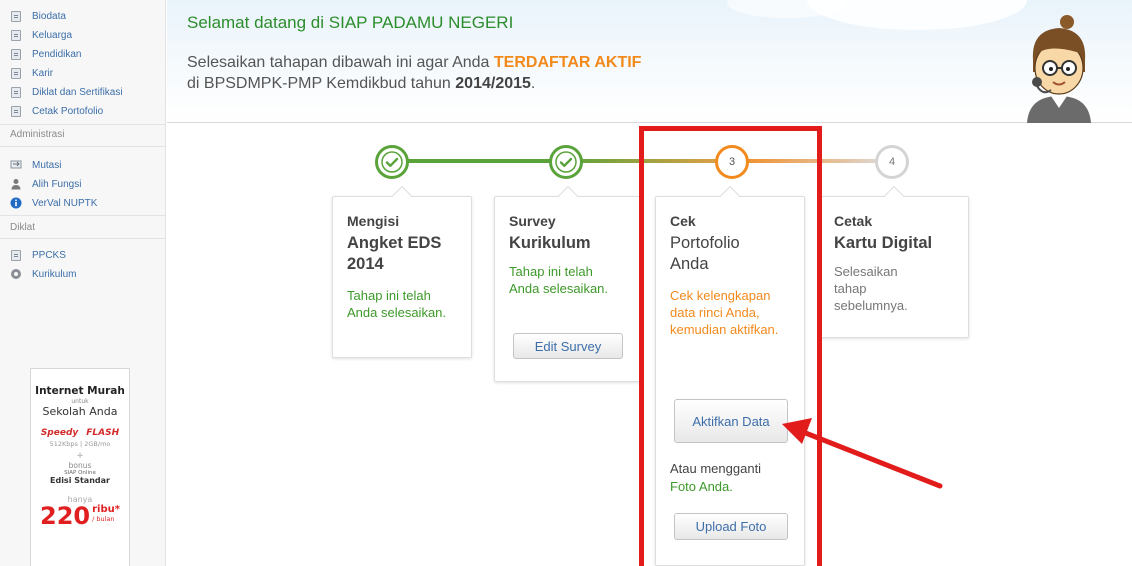 This screenshot has height=566, width=1132. Describe the element at coordinates (106, 509) in the screenshot. I see `ad-price-unit: ribu*` at that location.